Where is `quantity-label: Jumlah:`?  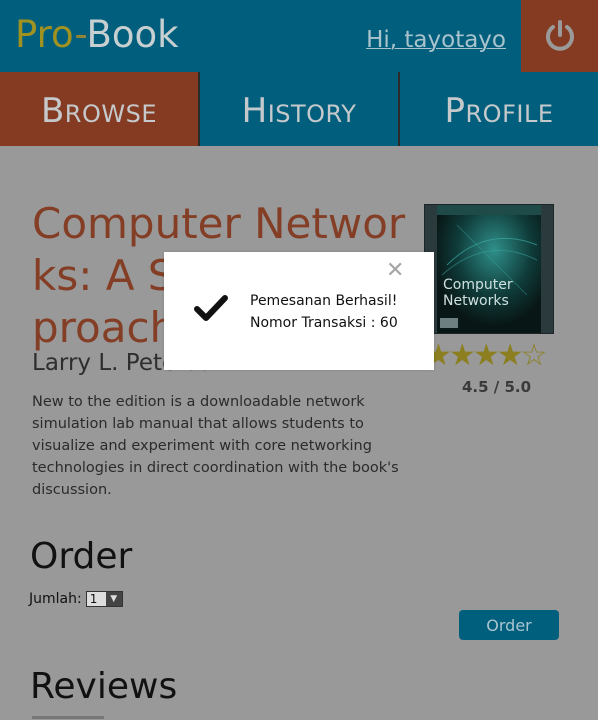
quantity-label: Jumlah: is located at coordinates (55, 599).